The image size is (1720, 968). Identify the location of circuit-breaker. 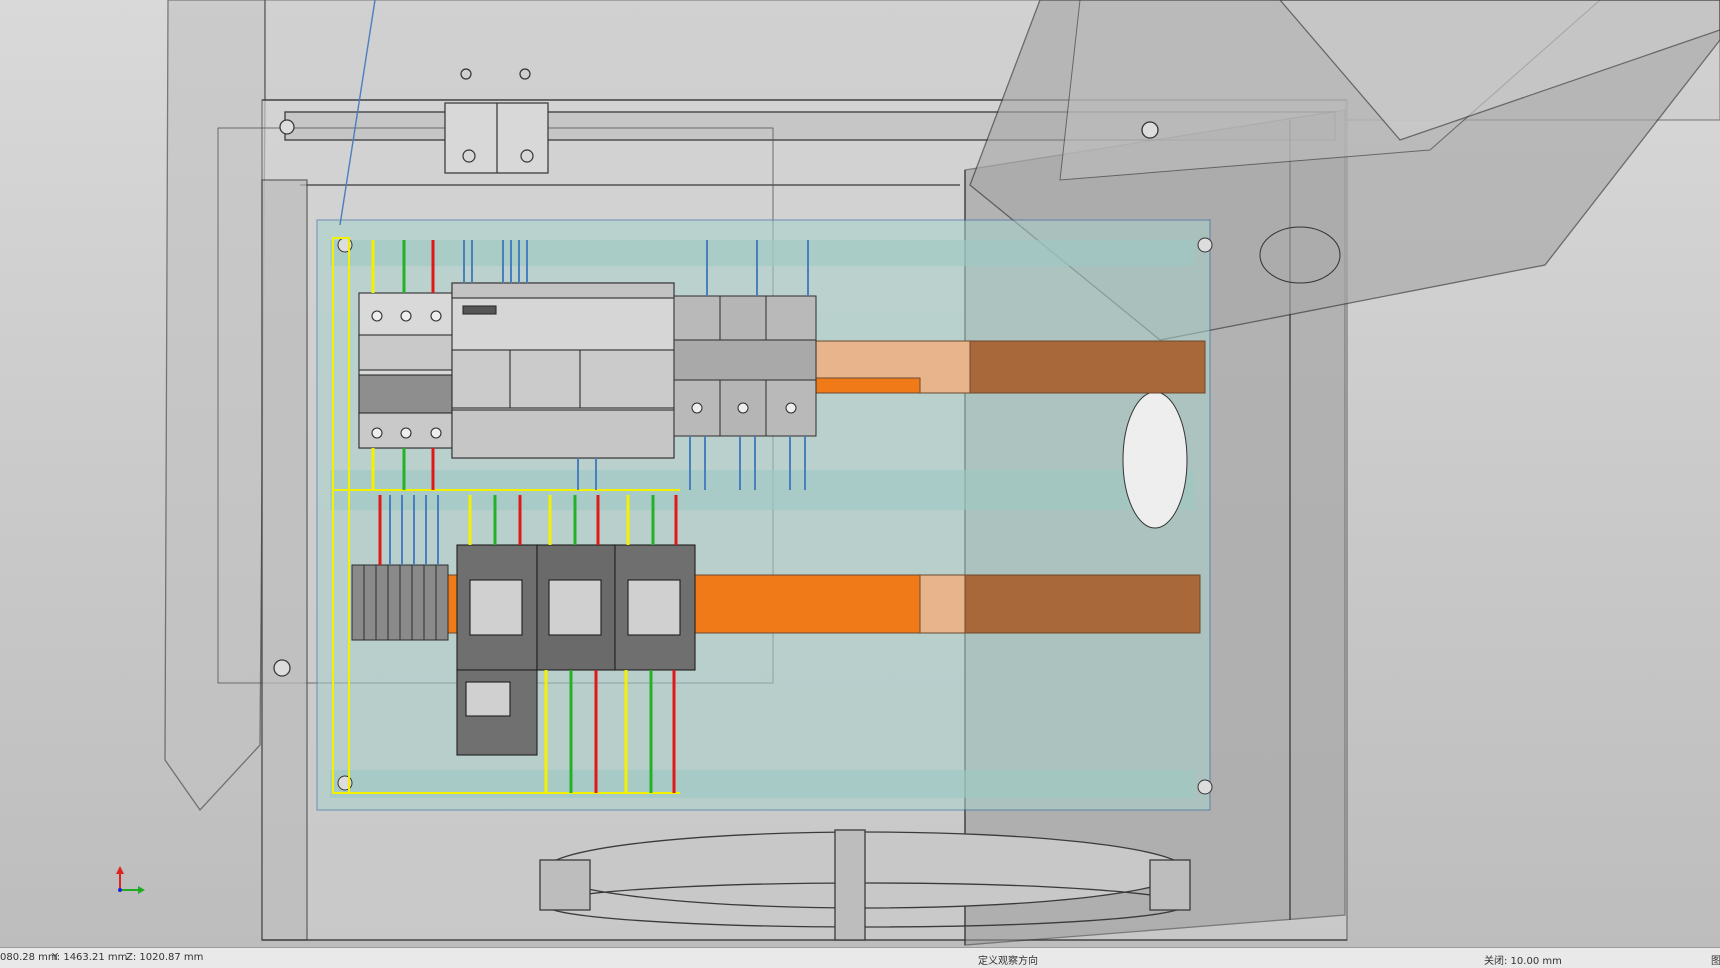
(406, 370).